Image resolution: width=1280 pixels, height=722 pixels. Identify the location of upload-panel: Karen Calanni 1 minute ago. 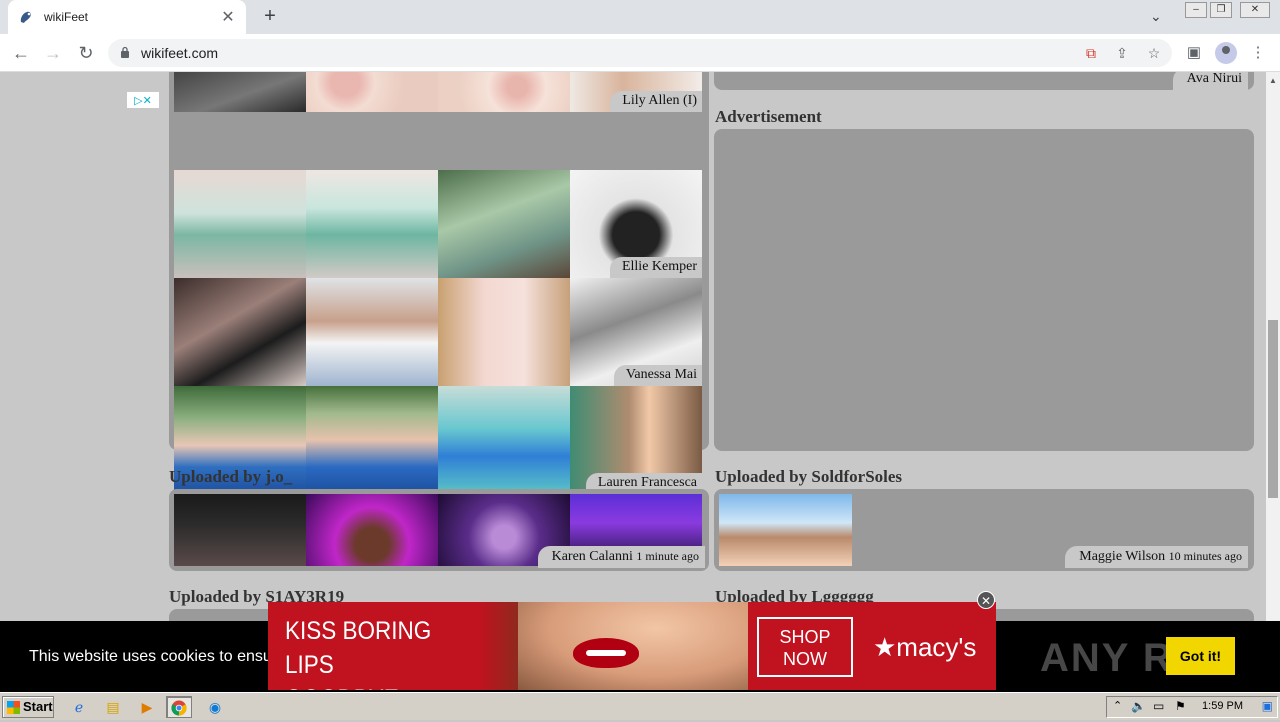
(439, 530).